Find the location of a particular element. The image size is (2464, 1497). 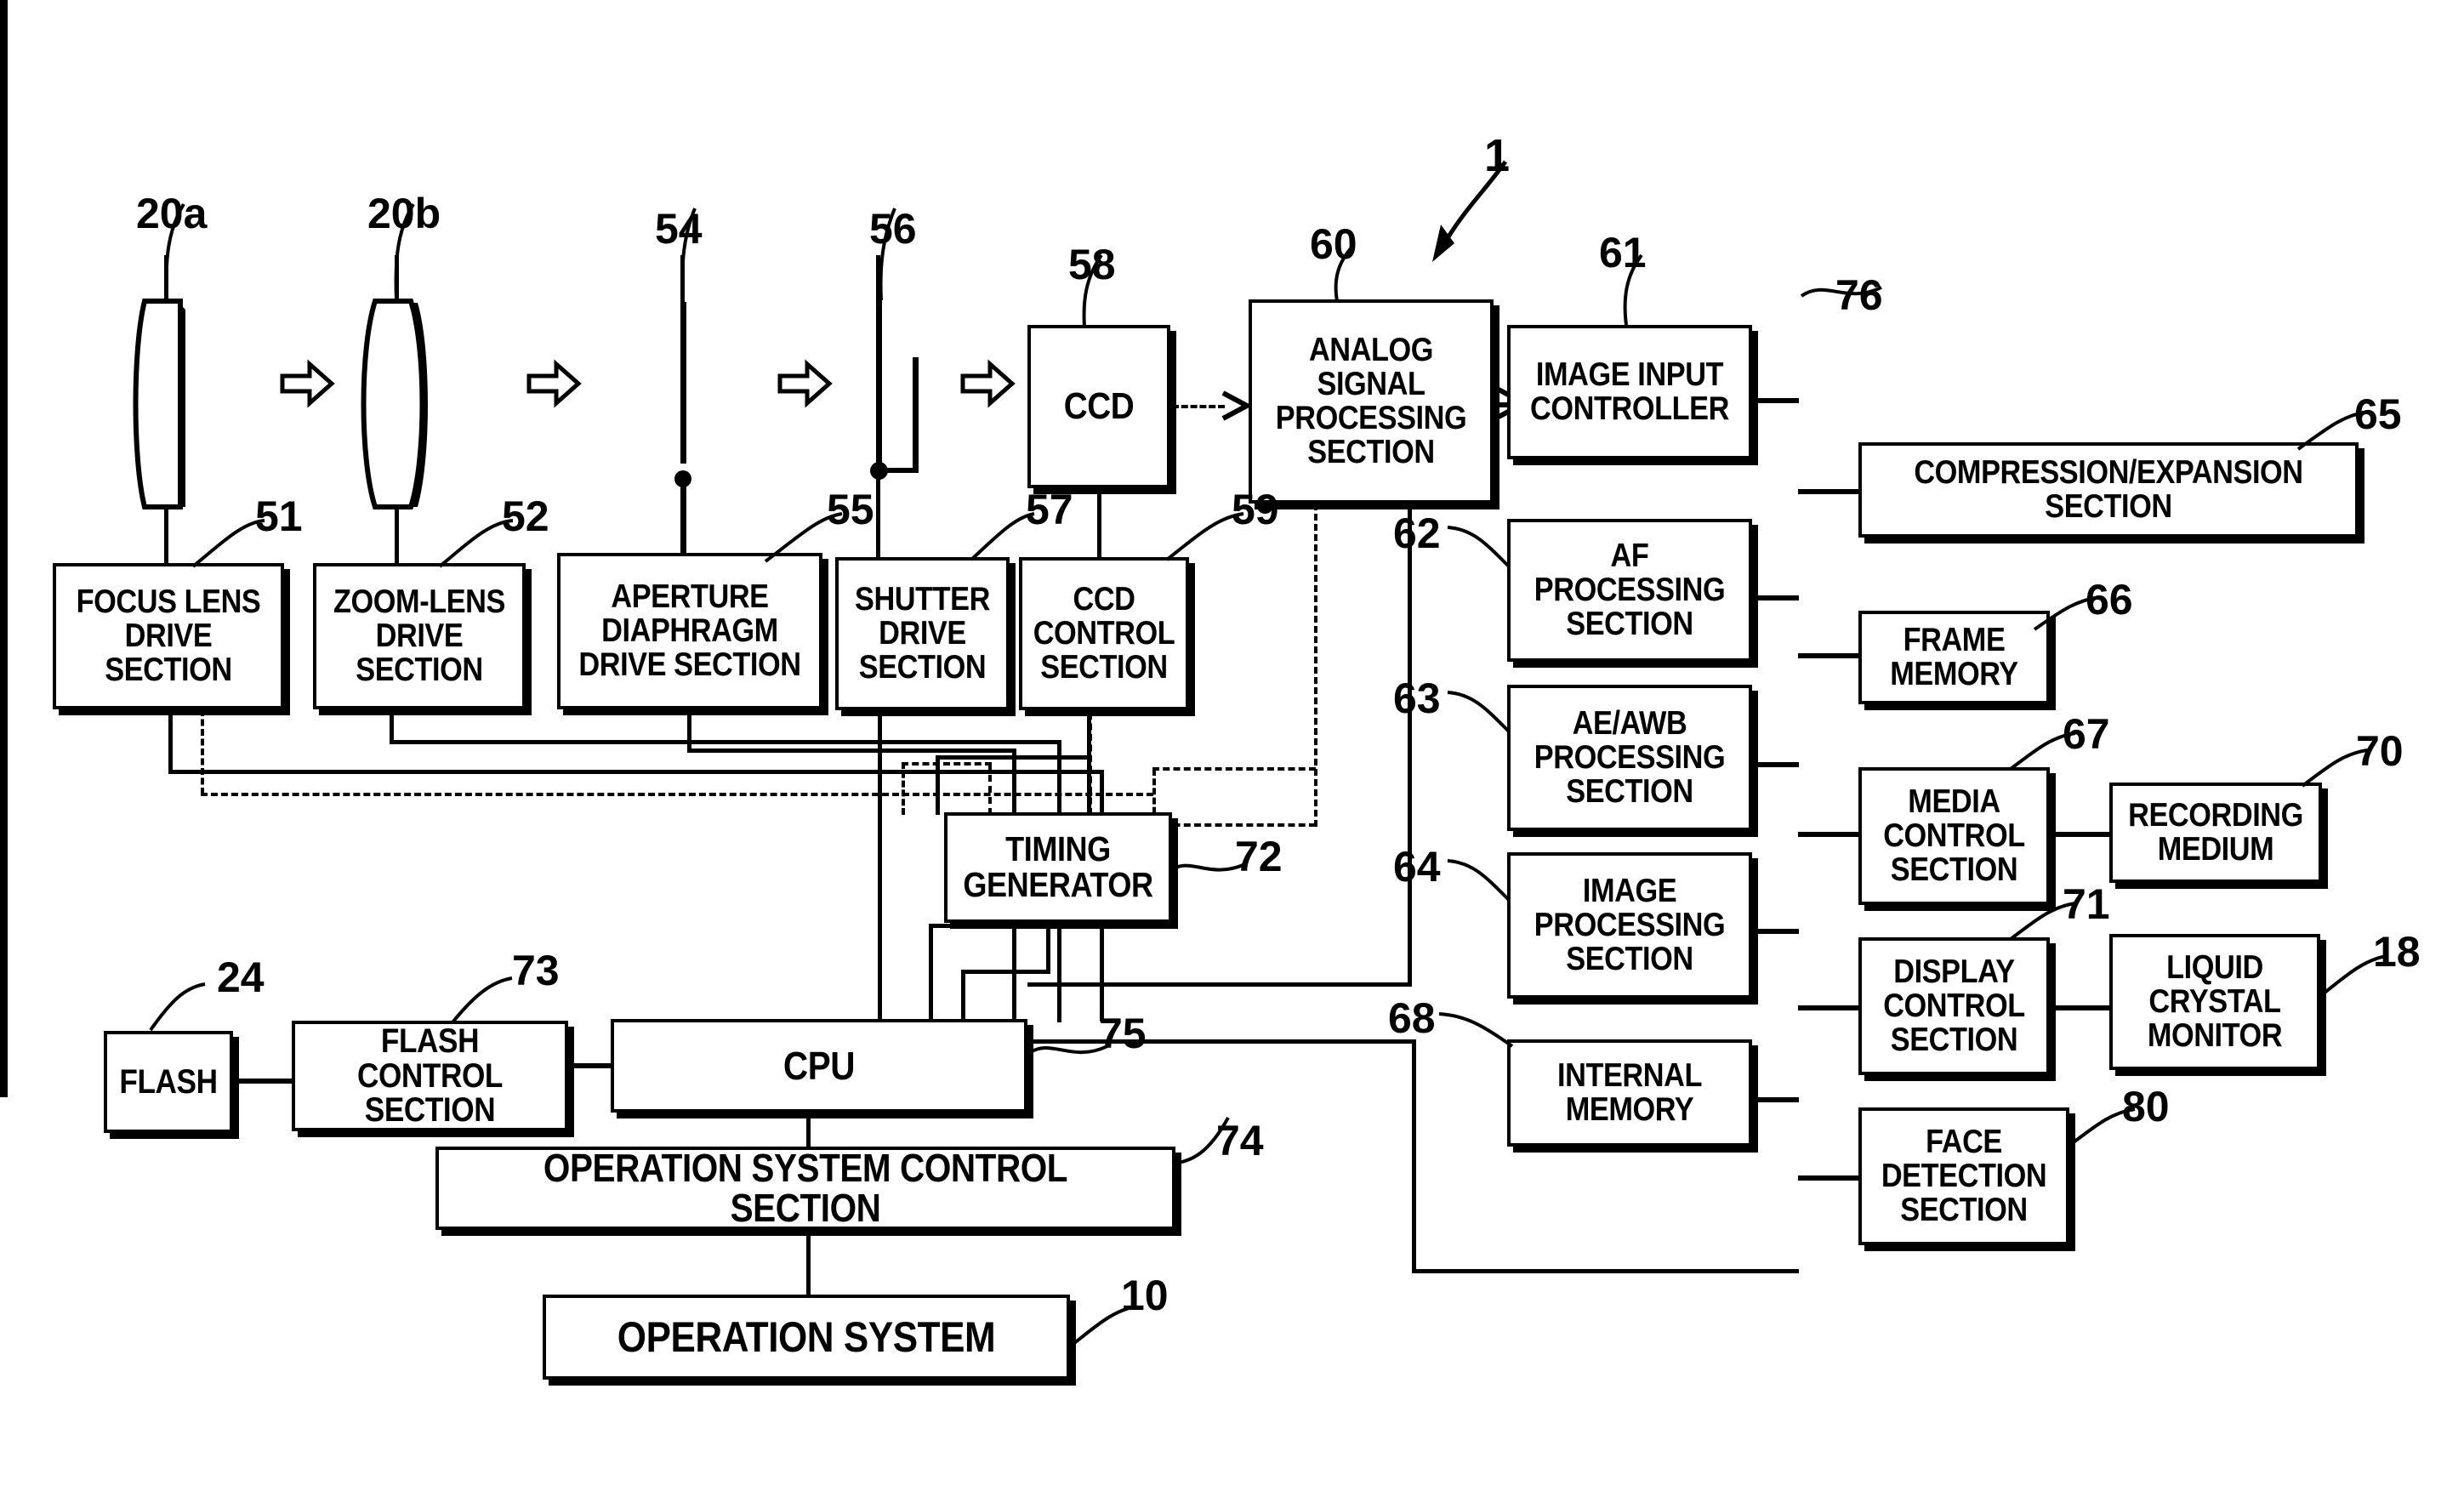

shutter-drive-section-block: SHUTTER DRIVE SECTION is located at coordinates (922, 633).